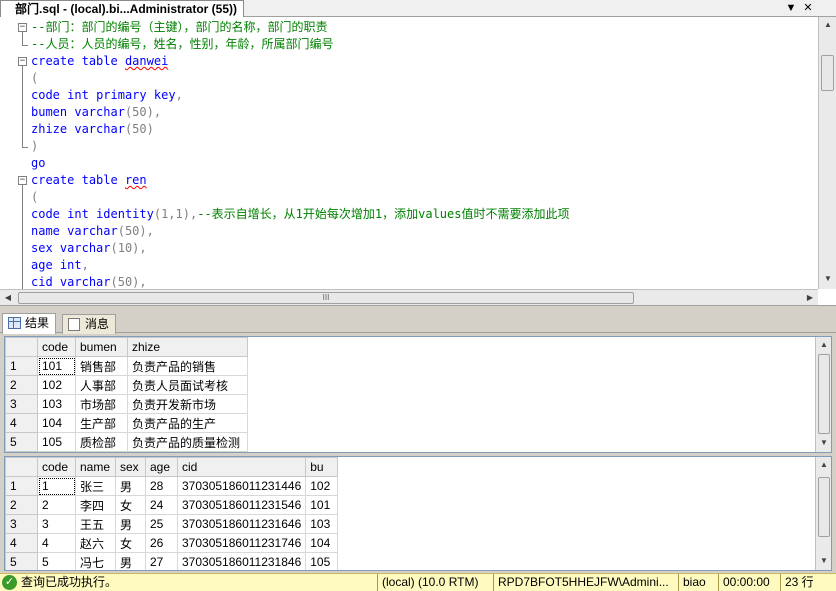 This screenshot has height=591, width=836. What do you see at coordinates (791, 8) in the screenshot?
I see `tab-list-dropdown-icon: ▼` at bounding box center [791, 8].